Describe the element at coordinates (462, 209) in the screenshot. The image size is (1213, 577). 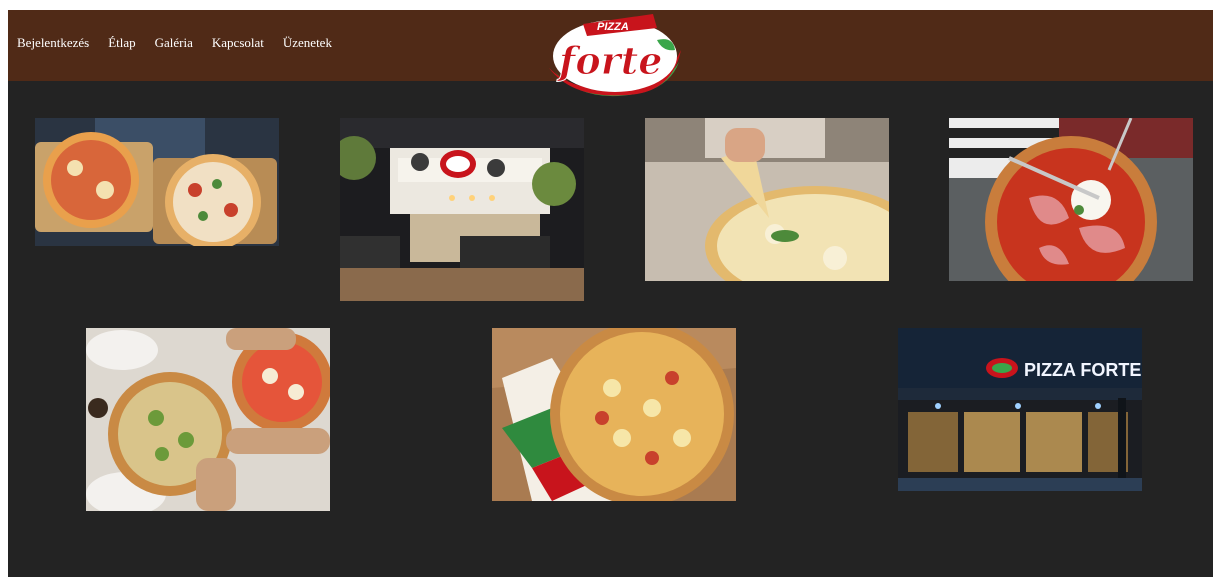
I see `gallery-photo-restaurant-interior` at that location.